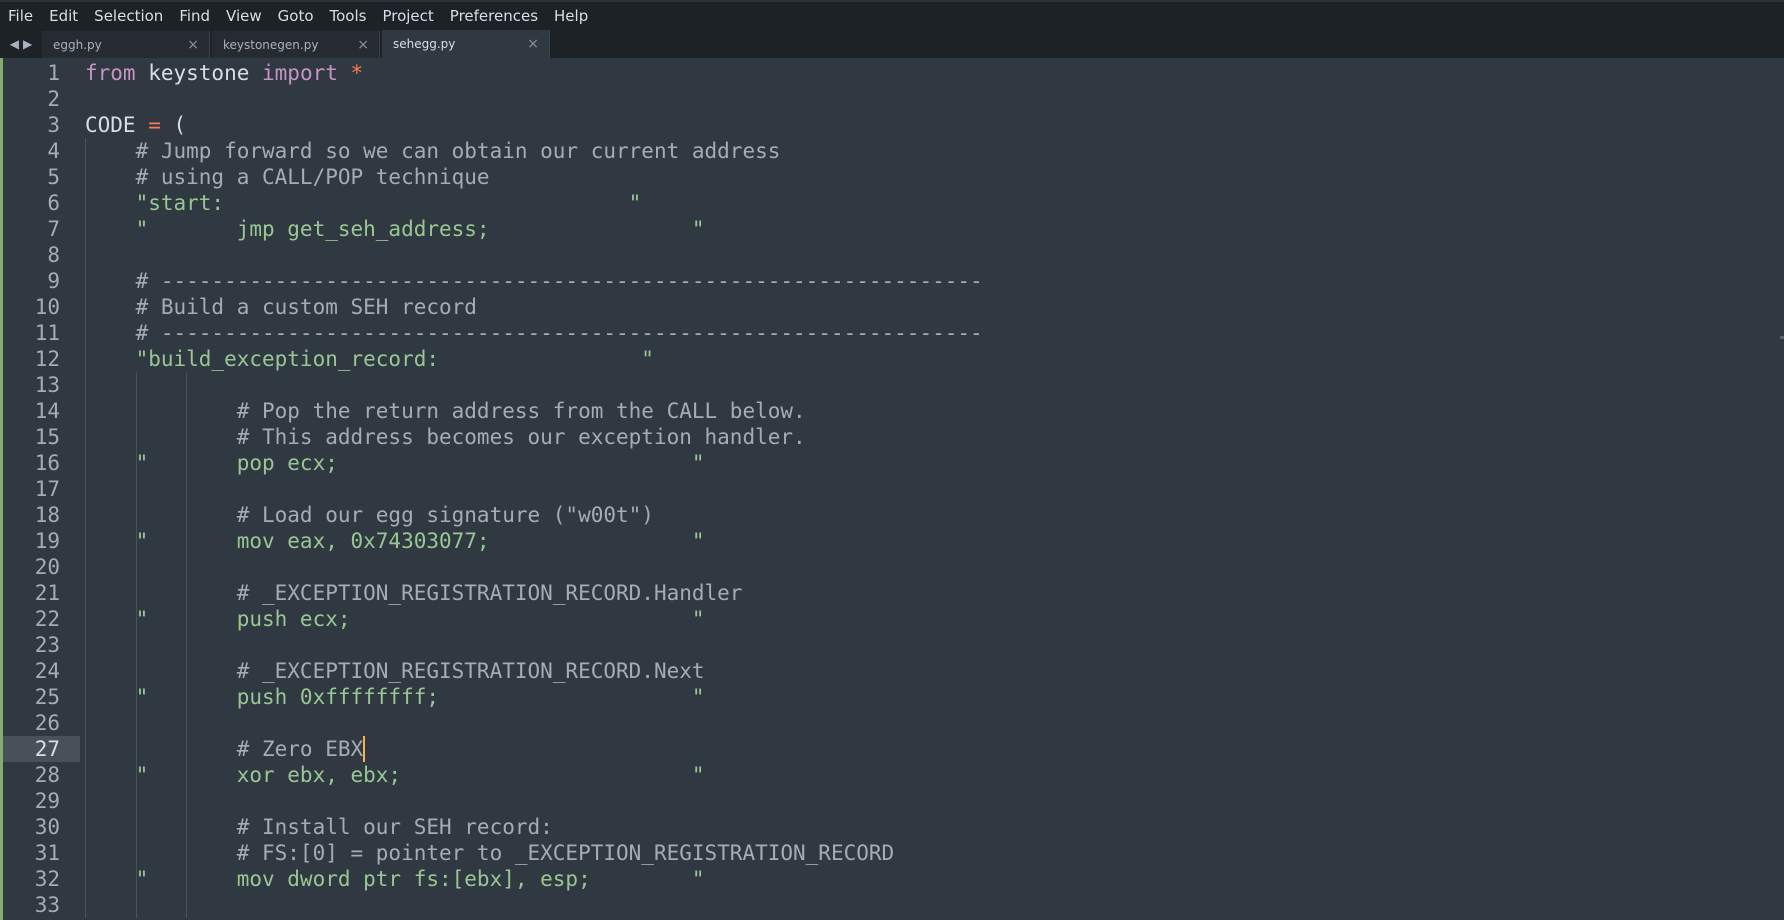 Image resolution: width=1784 pixels, height=920 pixels. Describe the element at coordinates (892, 125) in the screenshot. I see `code-line: 3 CODE = (` at that location.